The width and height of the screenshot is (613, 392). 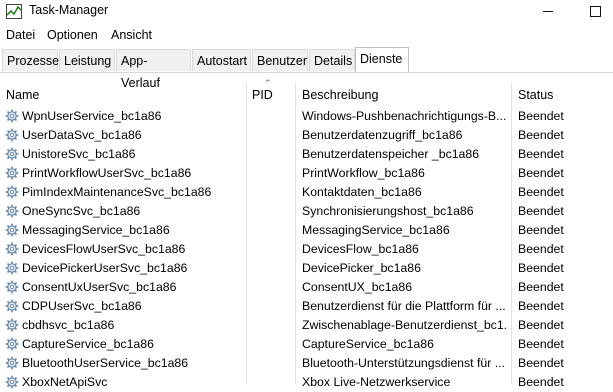 What do you see at coordinates (81, 211) in the screenshot?
I see `service-name: OneSyncSvc_bc1a86` at bounding box center [81, 211].